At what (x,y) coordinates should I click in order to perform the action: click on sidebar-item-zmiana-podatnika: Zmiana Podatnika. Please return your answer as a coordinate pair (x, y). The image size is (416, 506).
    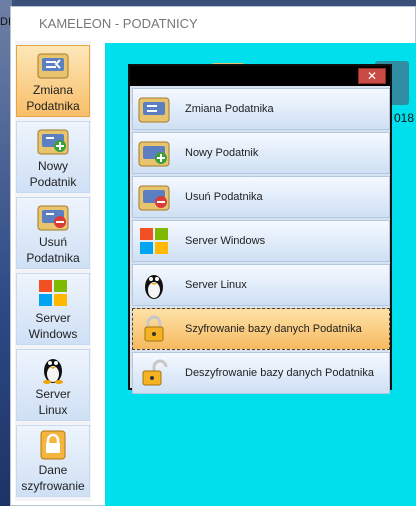
    Looking at the image, I should click on (53, 81).